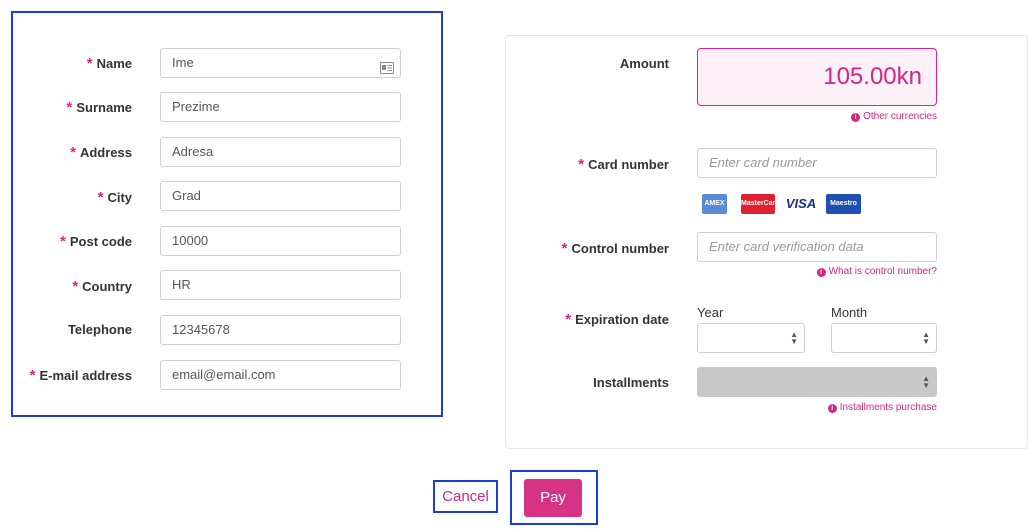 Image resolution: width=1028 pixels, height=531 pixels. Describe the element at coordinates (280, 107) in the screenshot. I see `surname-input: Prezime` at that location.